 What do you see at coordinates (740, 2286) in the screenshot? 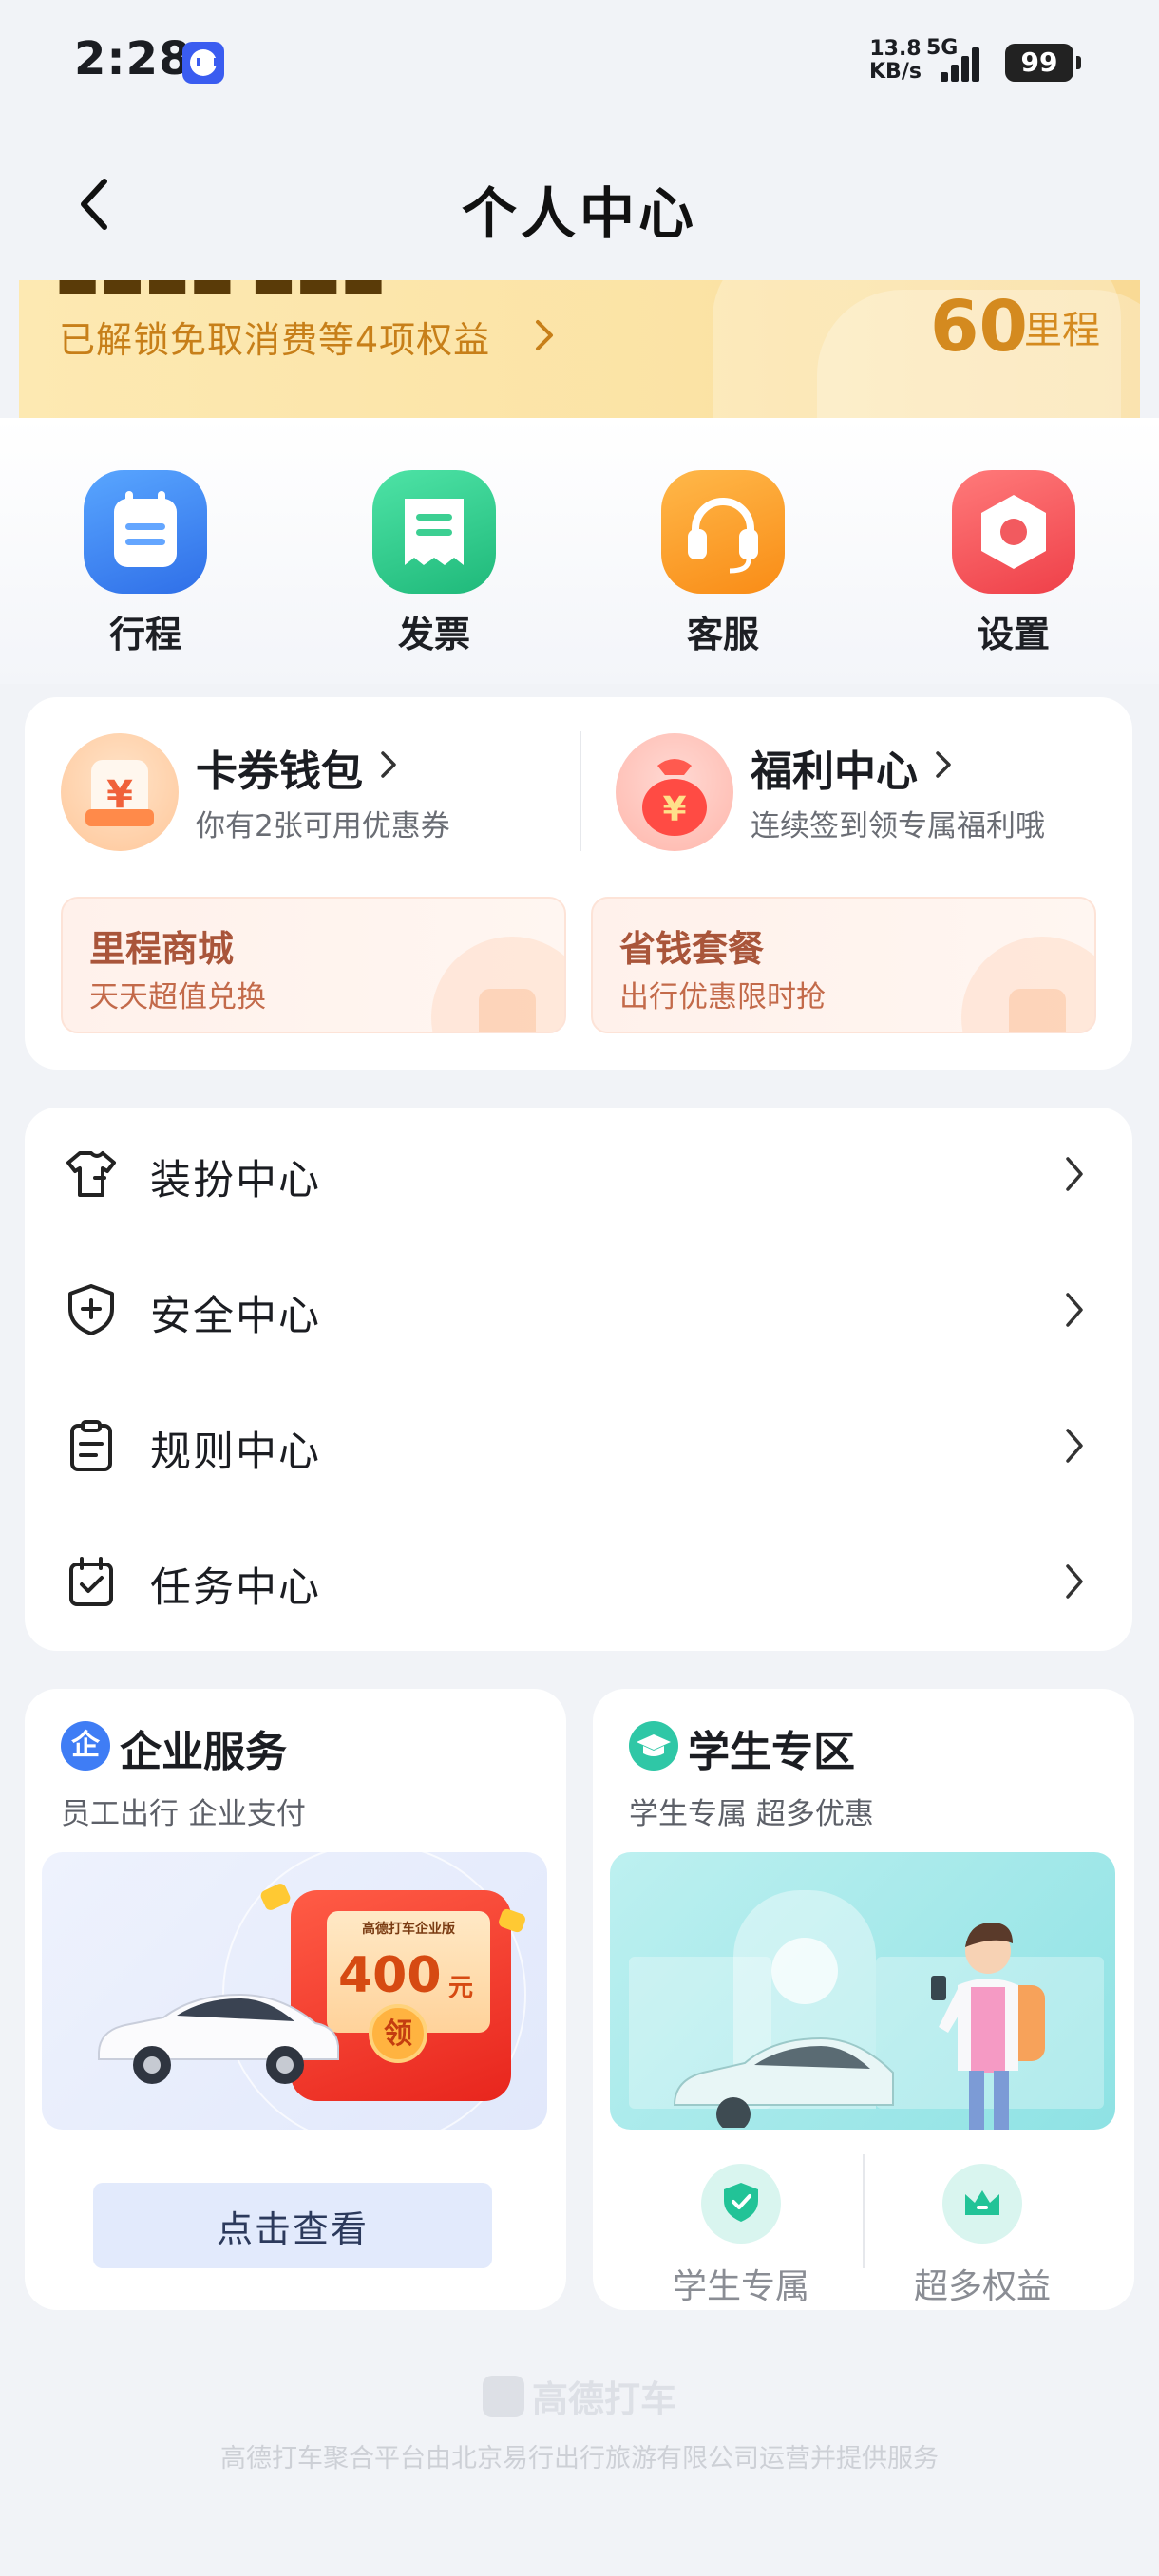
I see `student-feature-label: 学生专属` at bounding box center [740, 2286].